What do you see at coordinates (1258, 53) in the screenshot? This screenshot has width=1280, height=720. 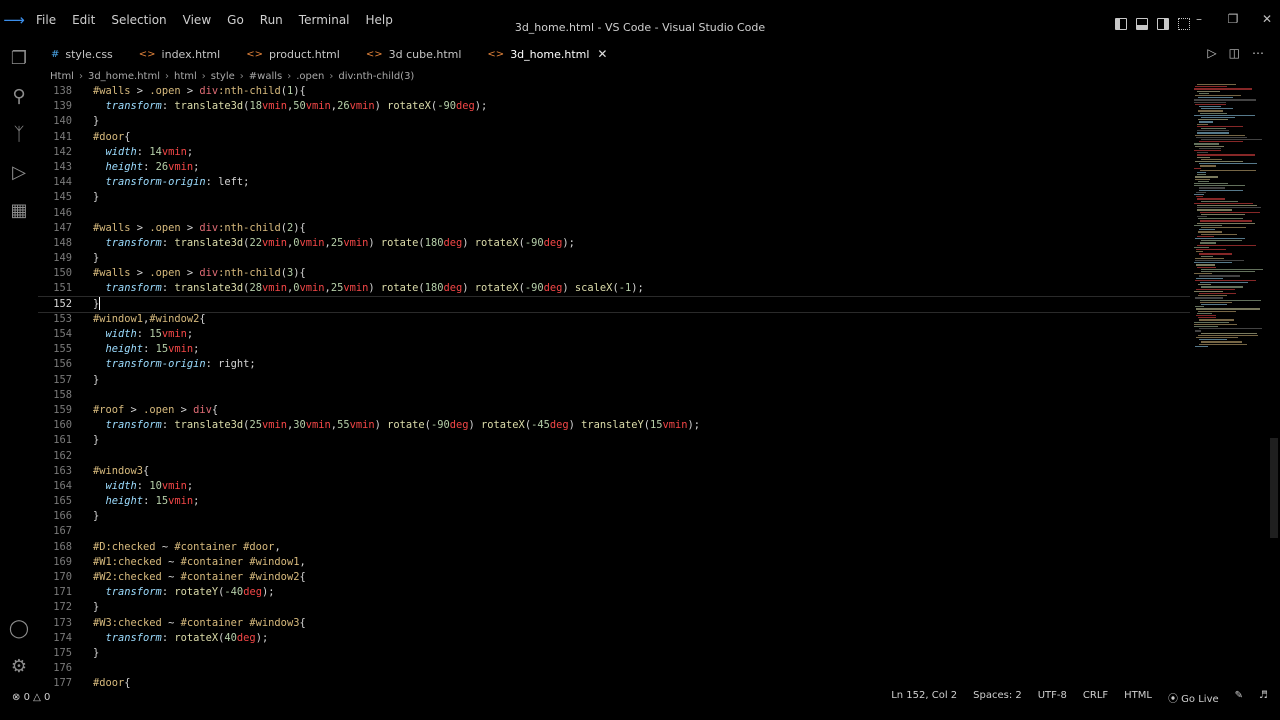 I see `more-actions-icon: ⋯` at bounding box center [1258, 53].